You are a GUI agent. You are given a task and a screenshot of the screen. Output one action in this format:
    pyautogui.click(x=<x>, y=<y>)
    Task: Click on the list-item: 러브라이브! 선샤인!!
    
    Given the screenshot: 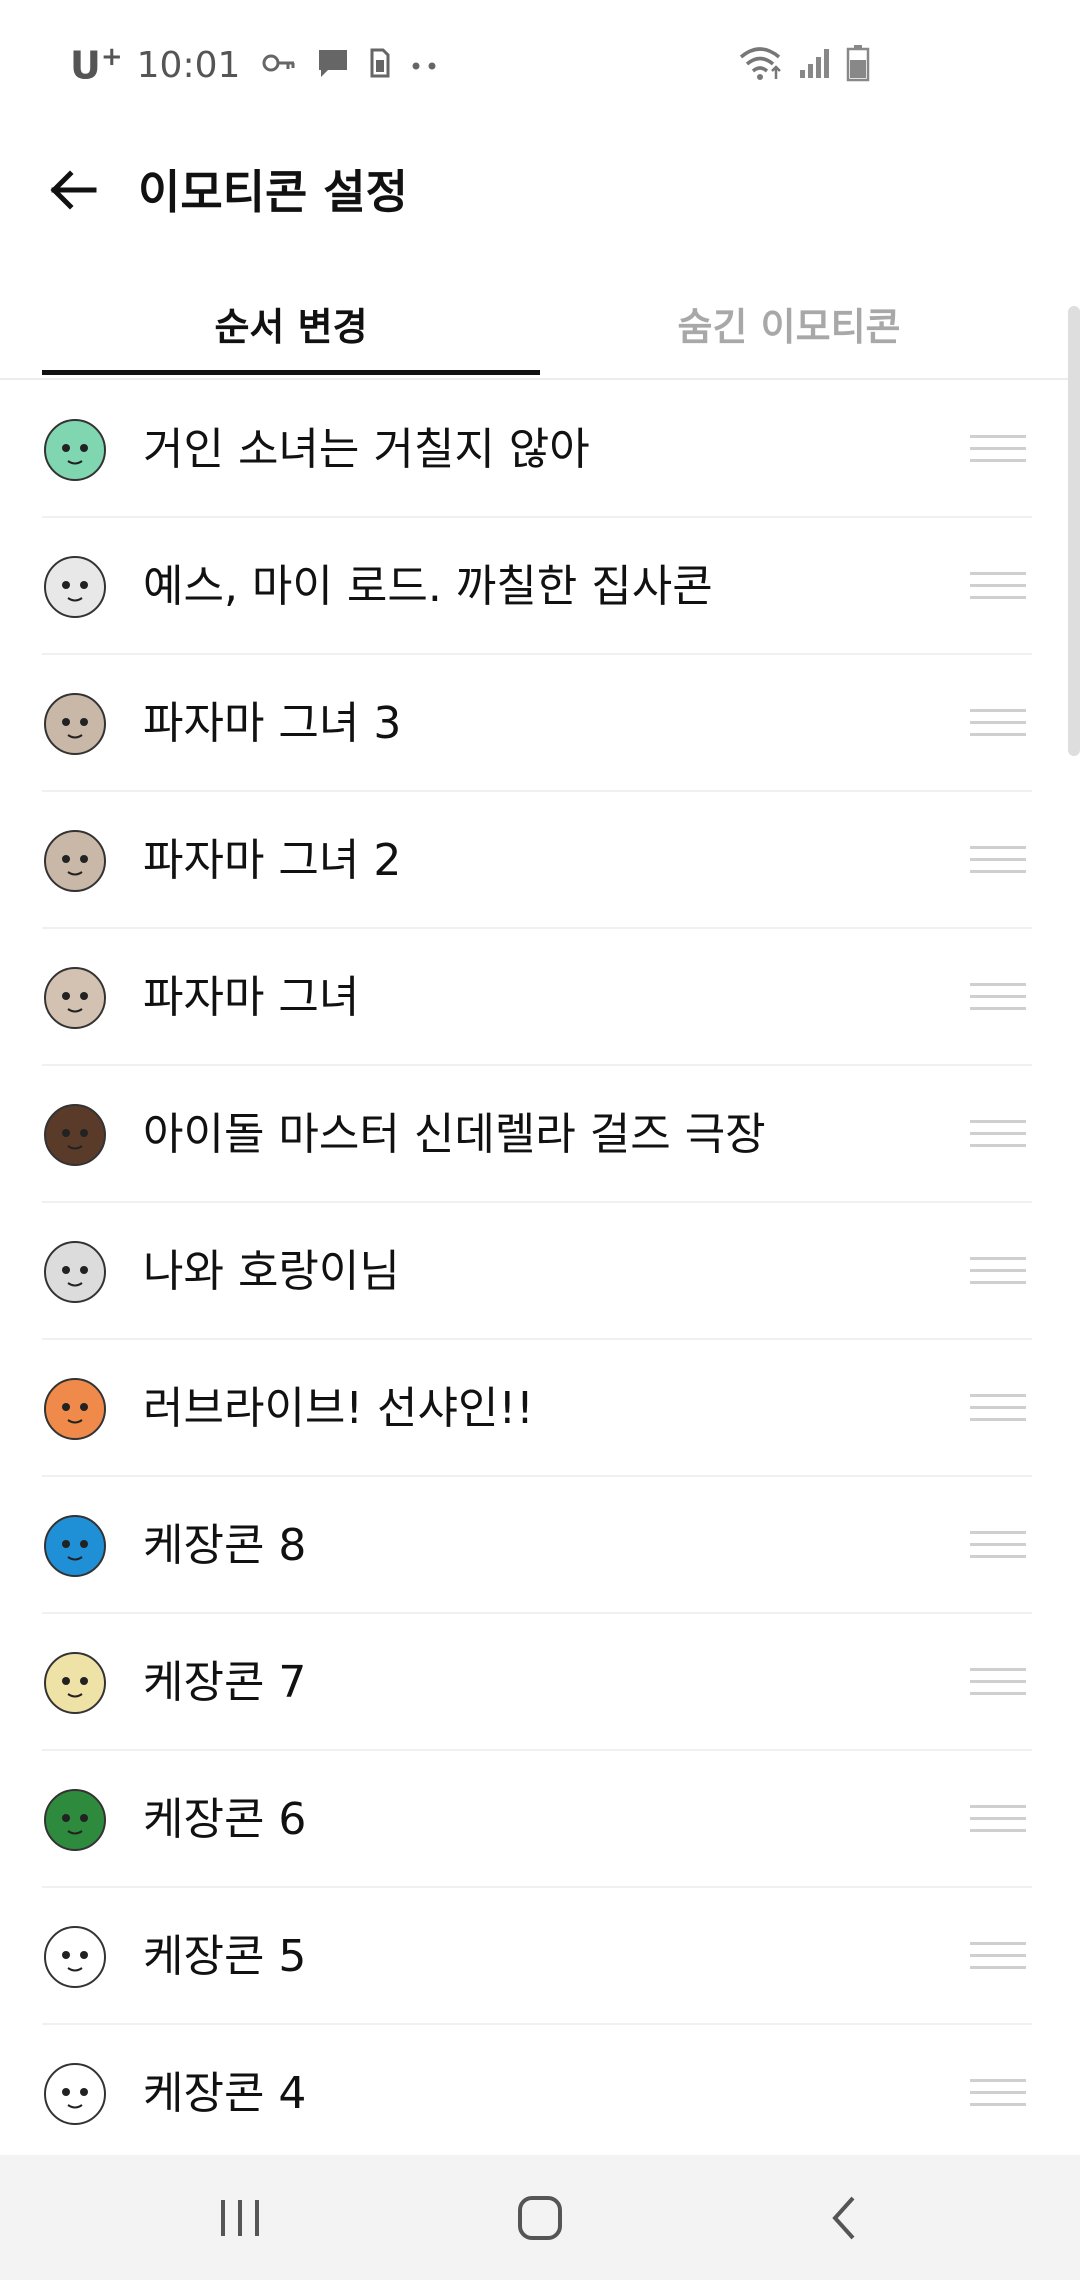 What is the action you would take?
    pyautogui.click(x=540, y=1408)
    